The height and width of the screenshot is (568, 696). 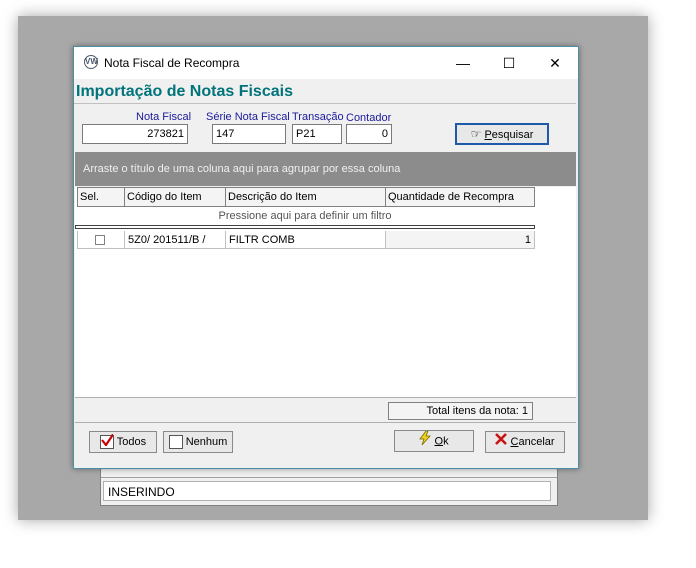 I want to click on cancel-x-icon, so click(x=501, y=442).